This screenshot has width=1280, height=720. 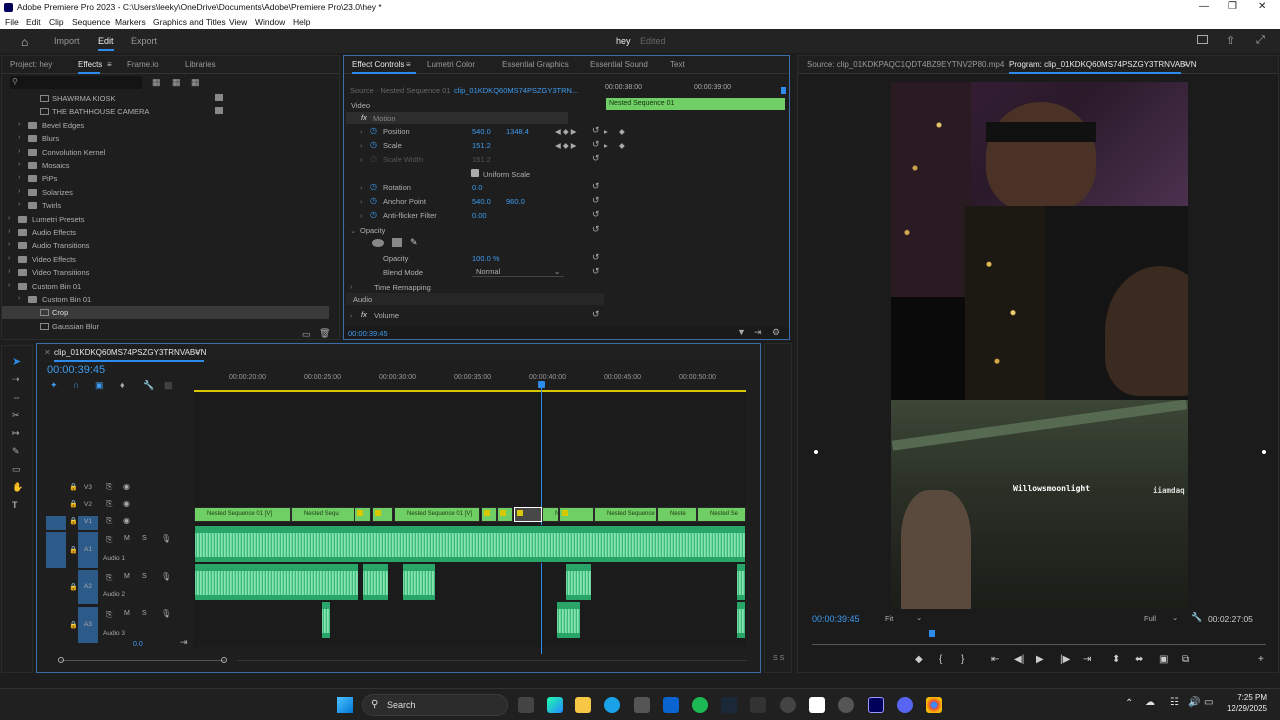 I want to click on property-value: 151.2, so click(x=481, y=145).